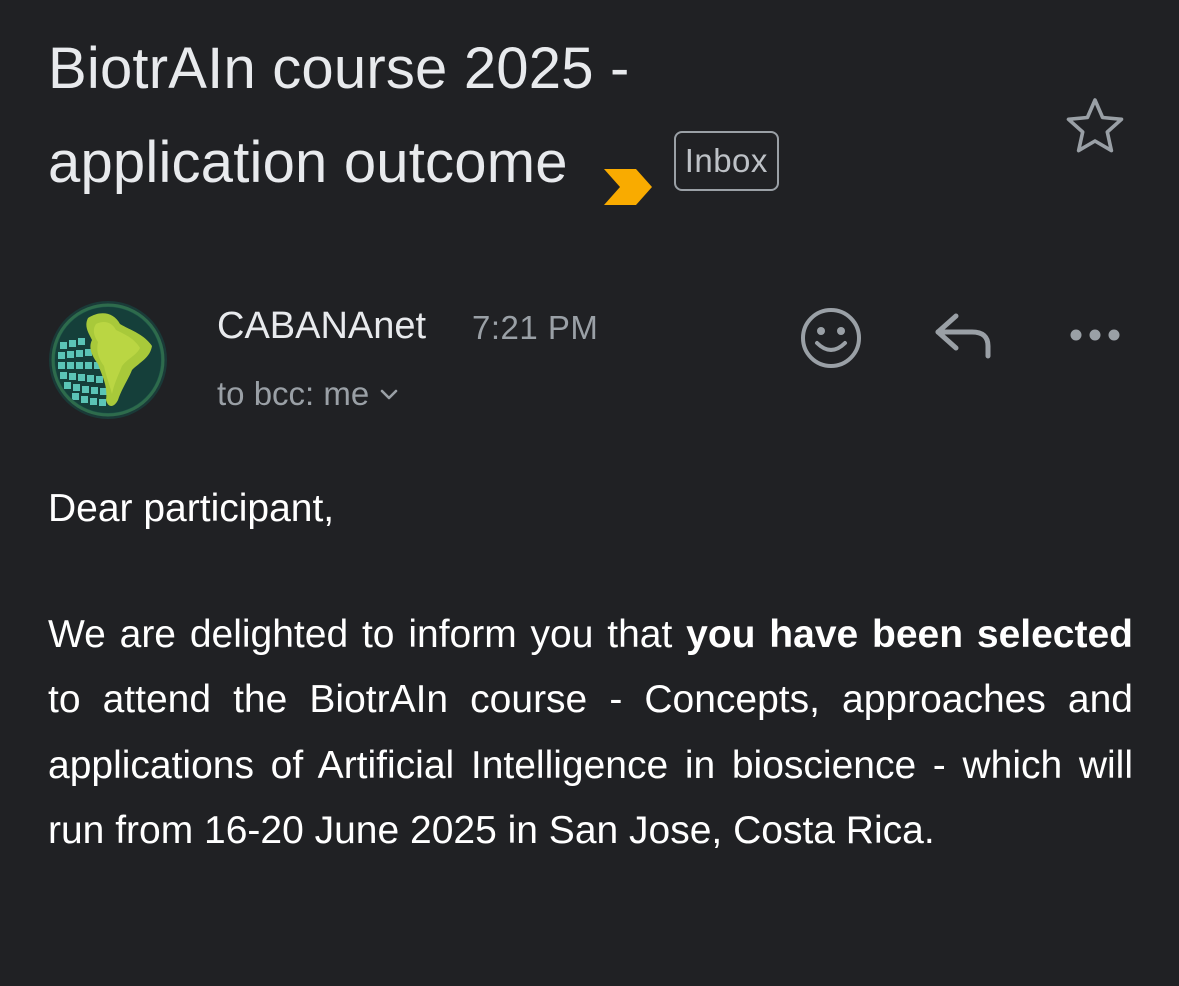 The image size is (1179, 986). What do you see at coordinates (367, 634) in the screenshot?
I see `body-text-part1: We are delighted to inform you that` at bounding box center [367, 634].